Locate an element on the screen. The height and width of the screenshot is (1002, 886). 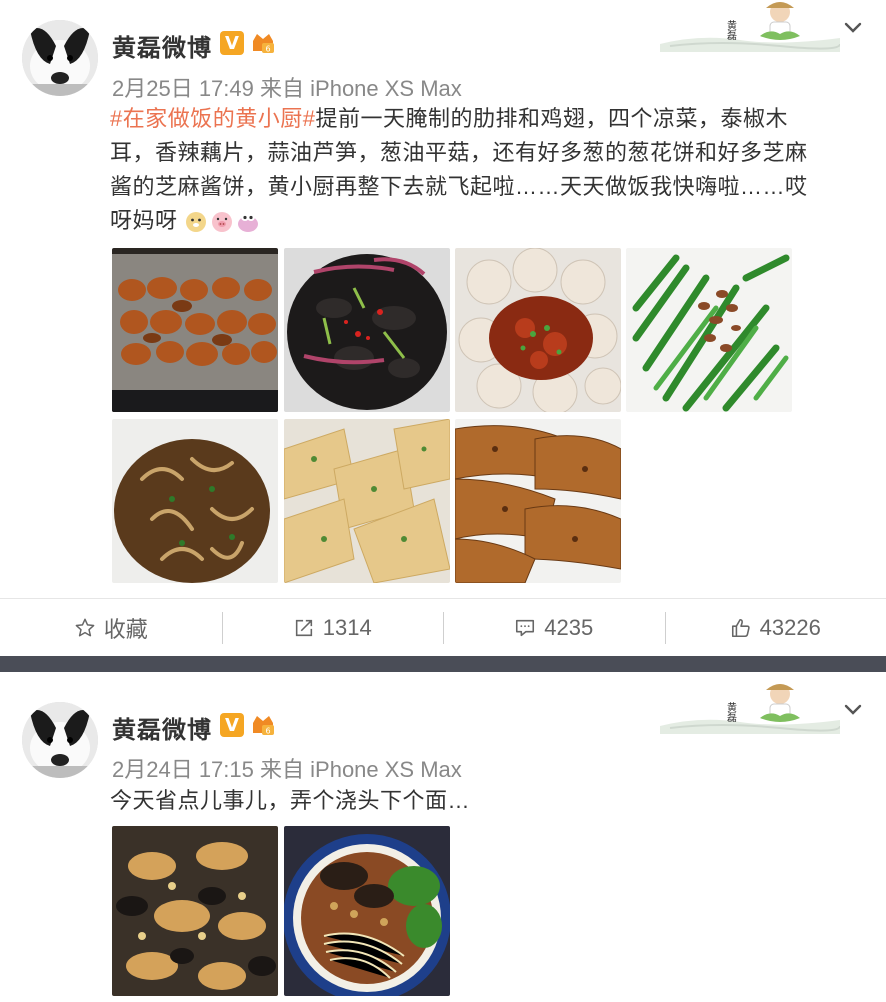
comment-count: 4235 is located at coordinates (569, 627).